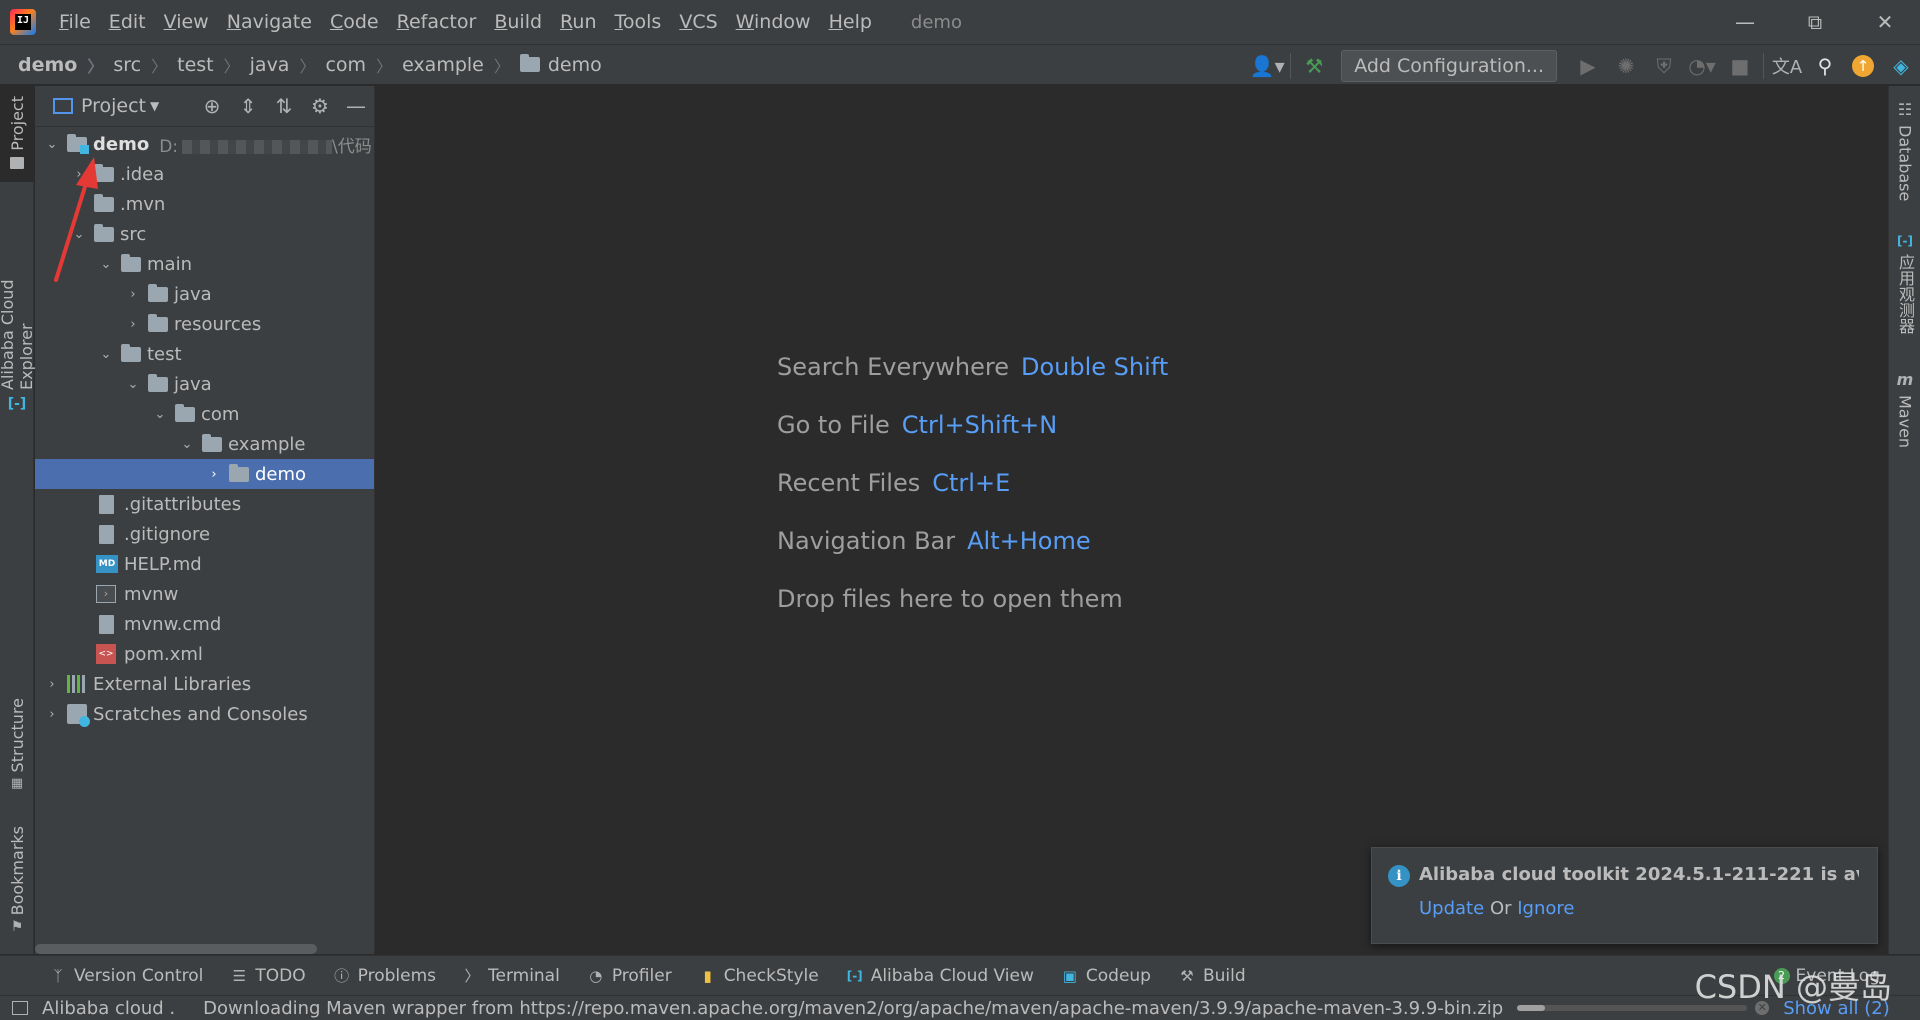 Image resolution: width=1920 pixels, height=1020 pixels. I want to click on tree-node-label: com, so click(220, 414).